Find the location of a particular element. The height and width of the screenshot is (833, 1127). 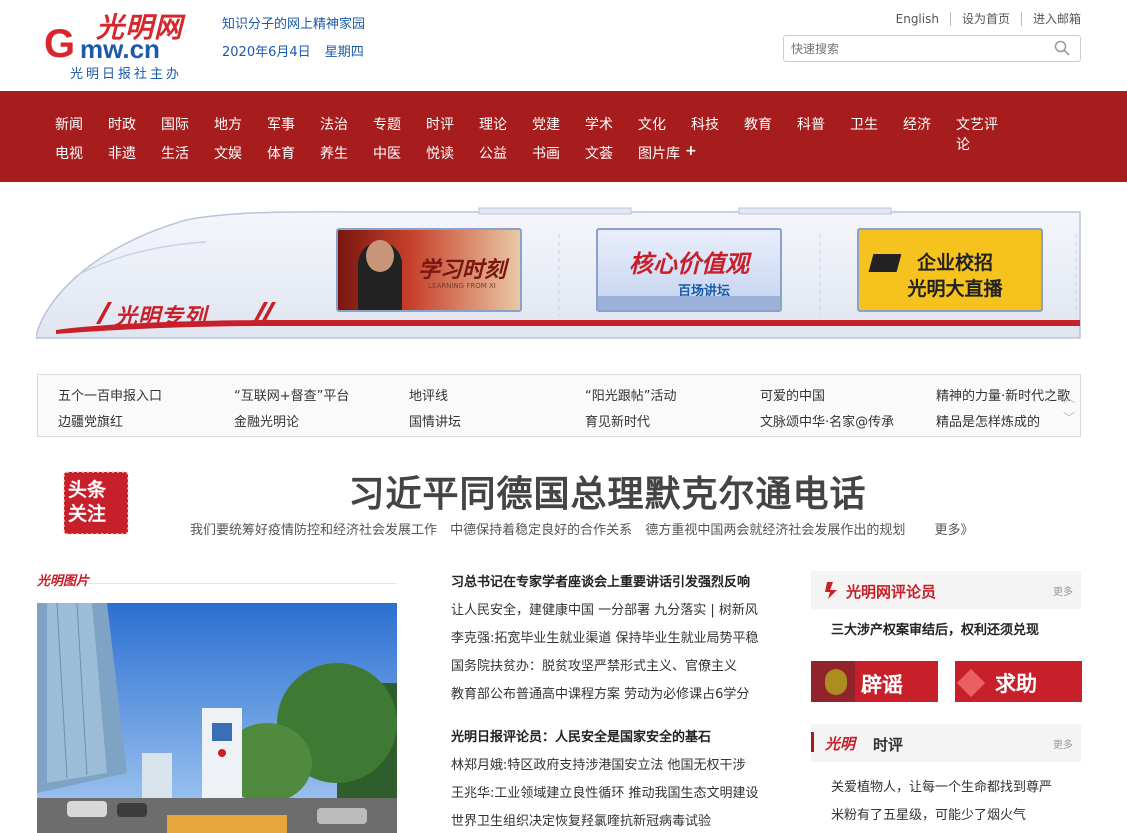

nav-item: 文娱 is located at coordinates (240, 153).